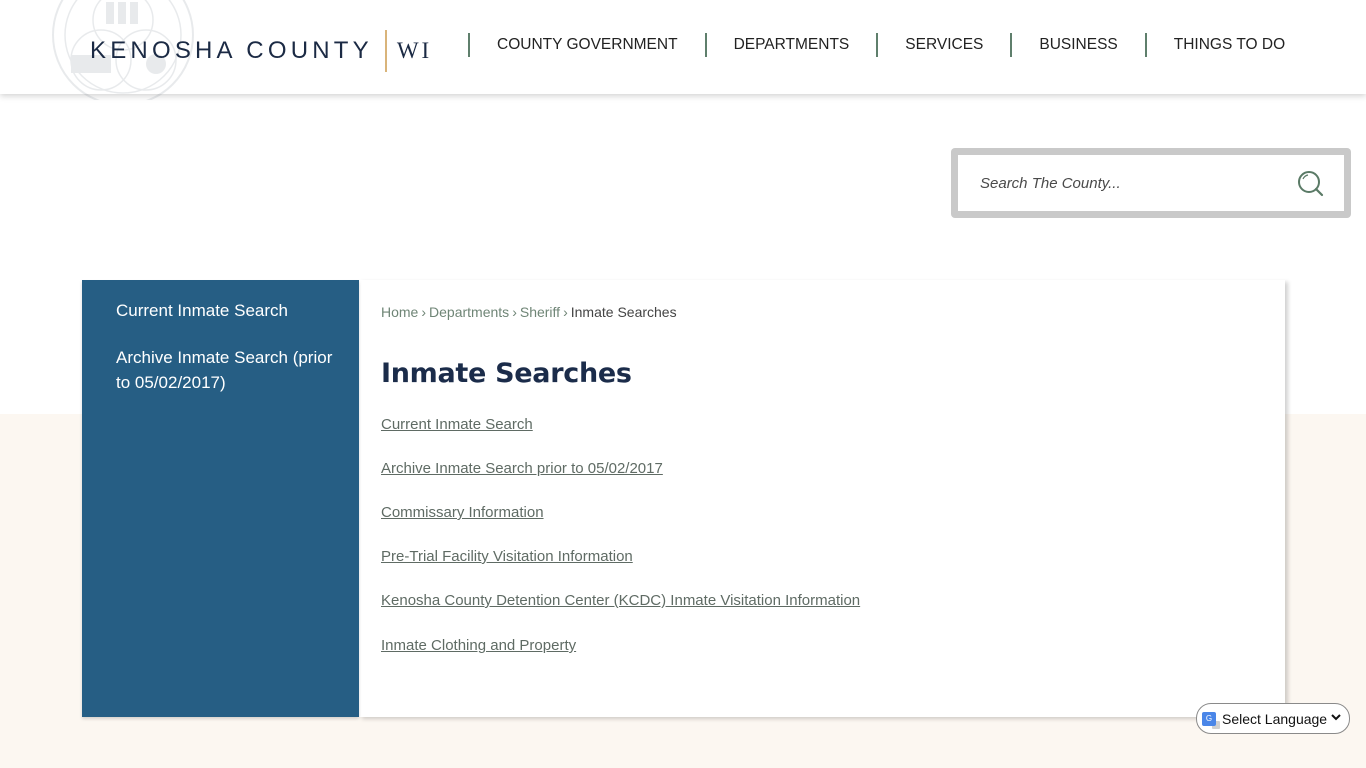  Describe the element at coordinates (1311, 184) in the screenshot. I see `search-icon` at that location.